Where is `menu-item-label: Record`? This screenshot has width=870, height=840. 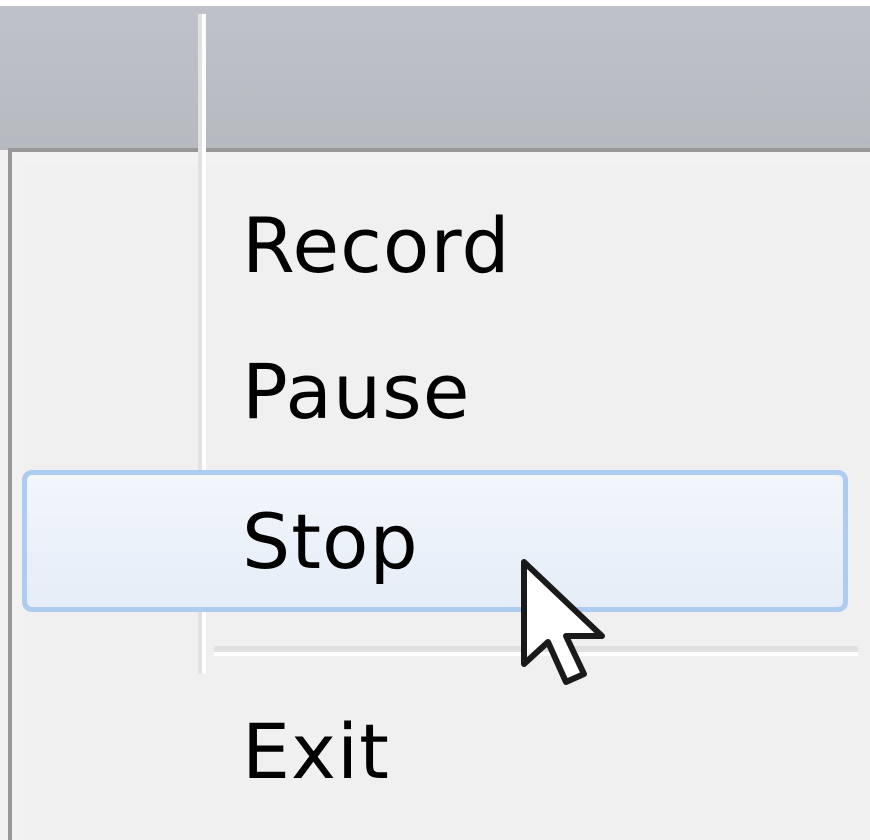 menu-item-label: Record is located at coordinates (376, 245).